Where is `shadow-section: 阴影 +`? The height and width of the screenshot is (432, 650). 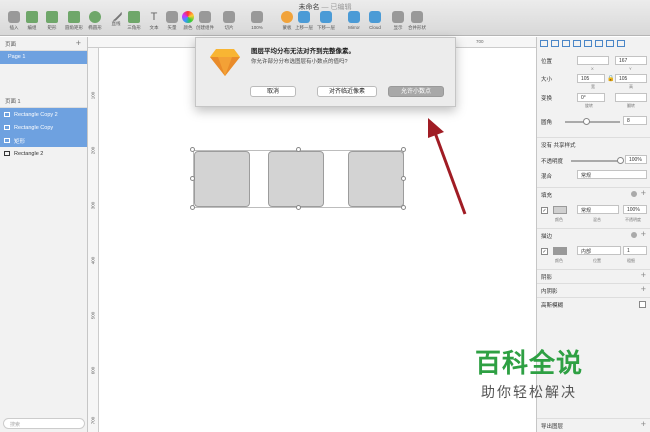
shadow-section: 阴影 + is located at coordinates (593, 275).